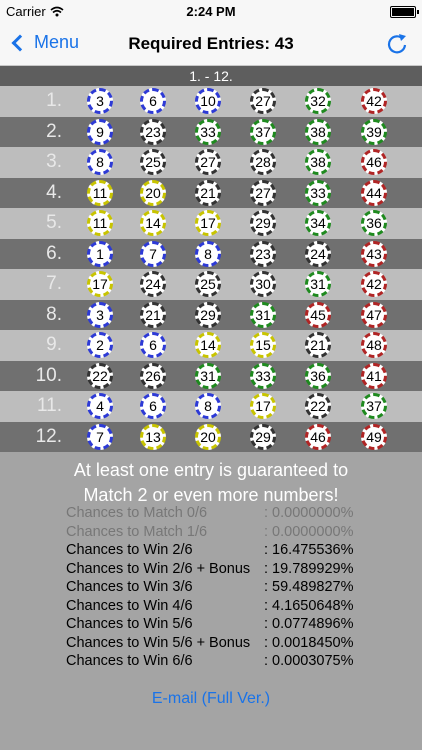 Image resolution: width=422 pixels, height=750 pixels. I want to click on entry-row: 11. 4 6 8 17 22 37, so click(211, 406).